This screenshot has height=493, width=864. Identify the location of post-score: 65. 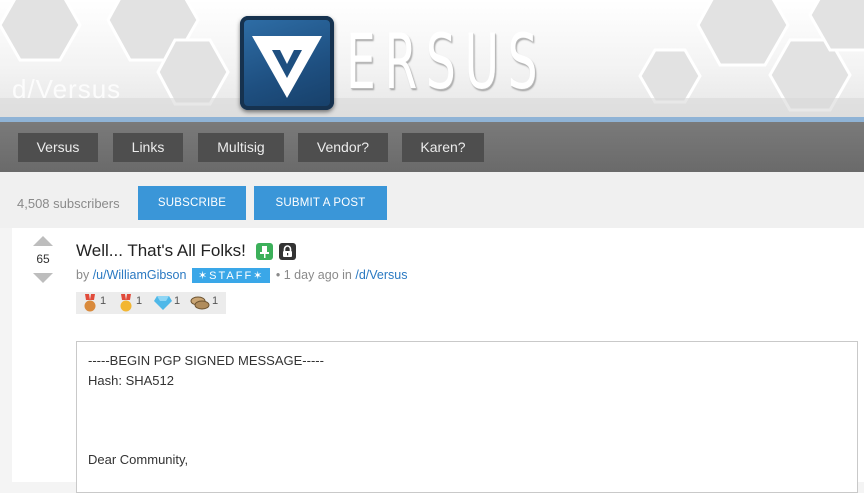
(43, 259).